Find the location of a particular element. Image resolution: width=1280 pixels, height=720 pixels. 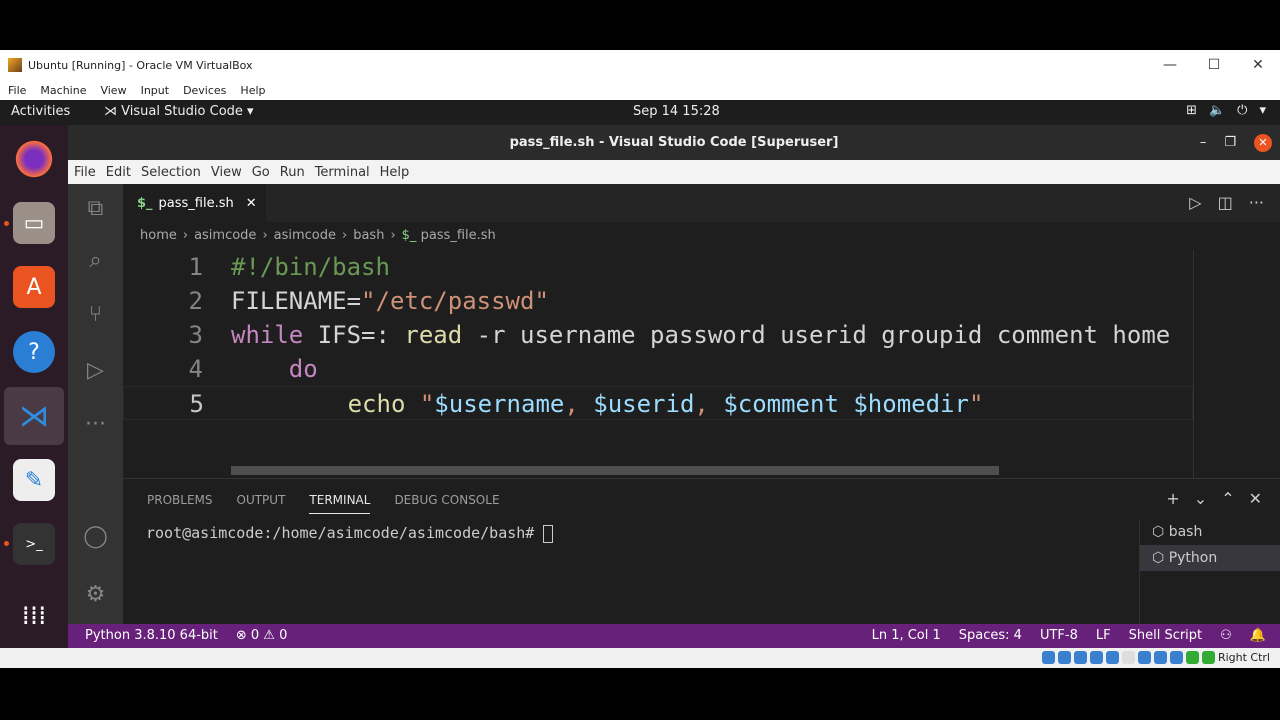

crumb-asimcode-2: asimcode is located at coordinates (305, 235).